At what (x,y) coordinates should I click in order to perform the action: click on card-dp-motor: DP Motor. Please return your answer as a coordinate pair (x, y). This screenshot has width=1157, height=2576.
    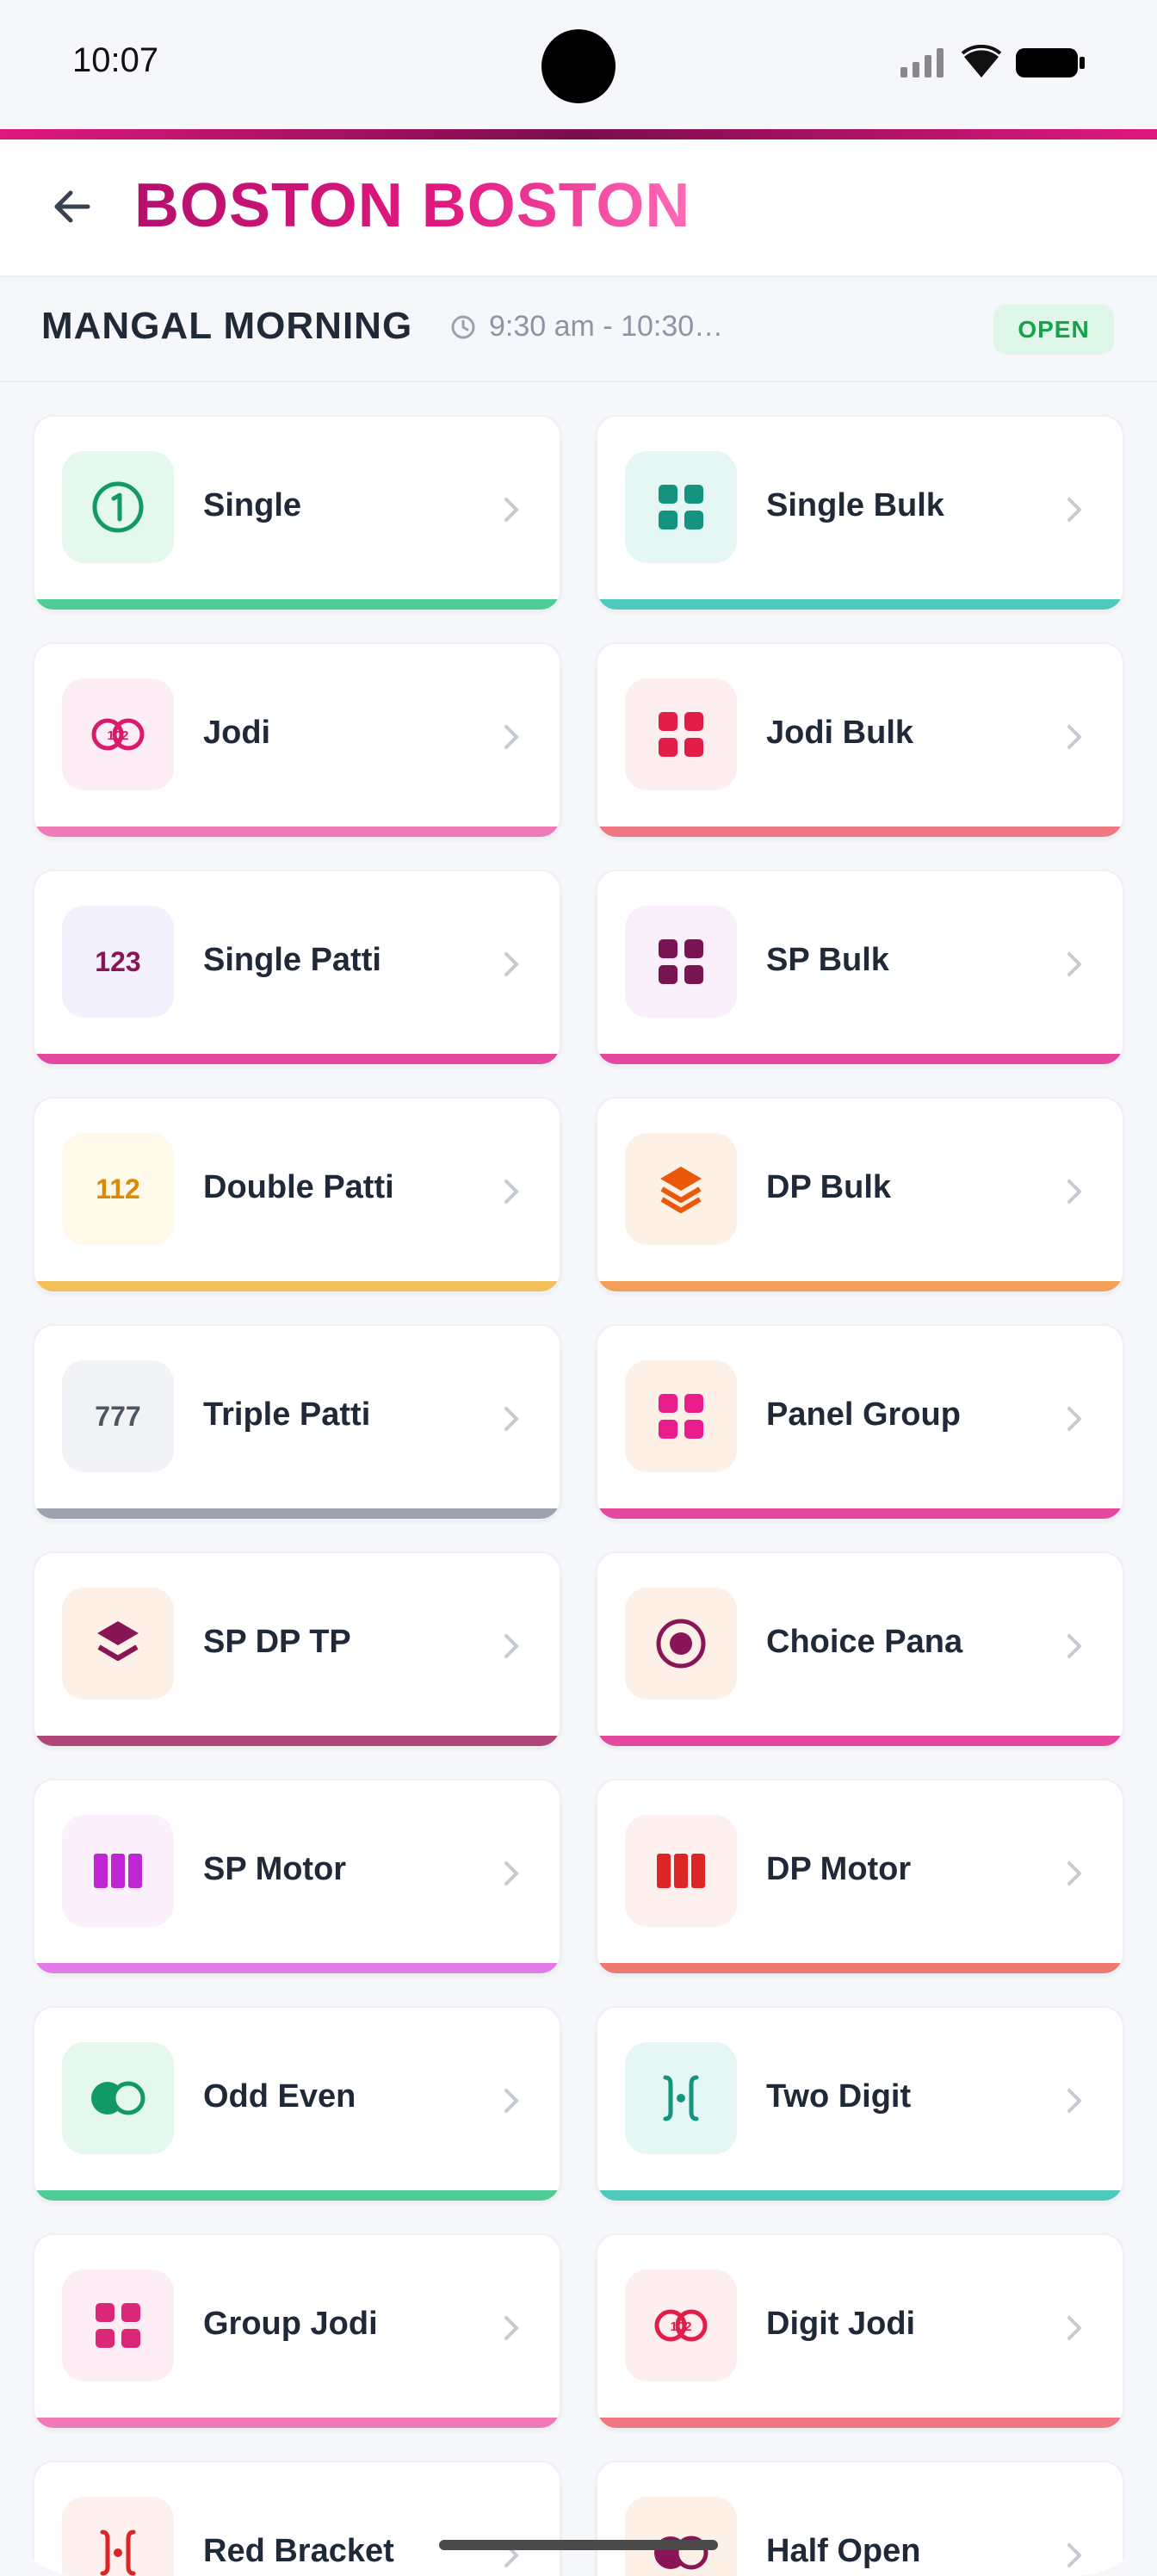
    Looking at the image, I should click on (860, 1877).